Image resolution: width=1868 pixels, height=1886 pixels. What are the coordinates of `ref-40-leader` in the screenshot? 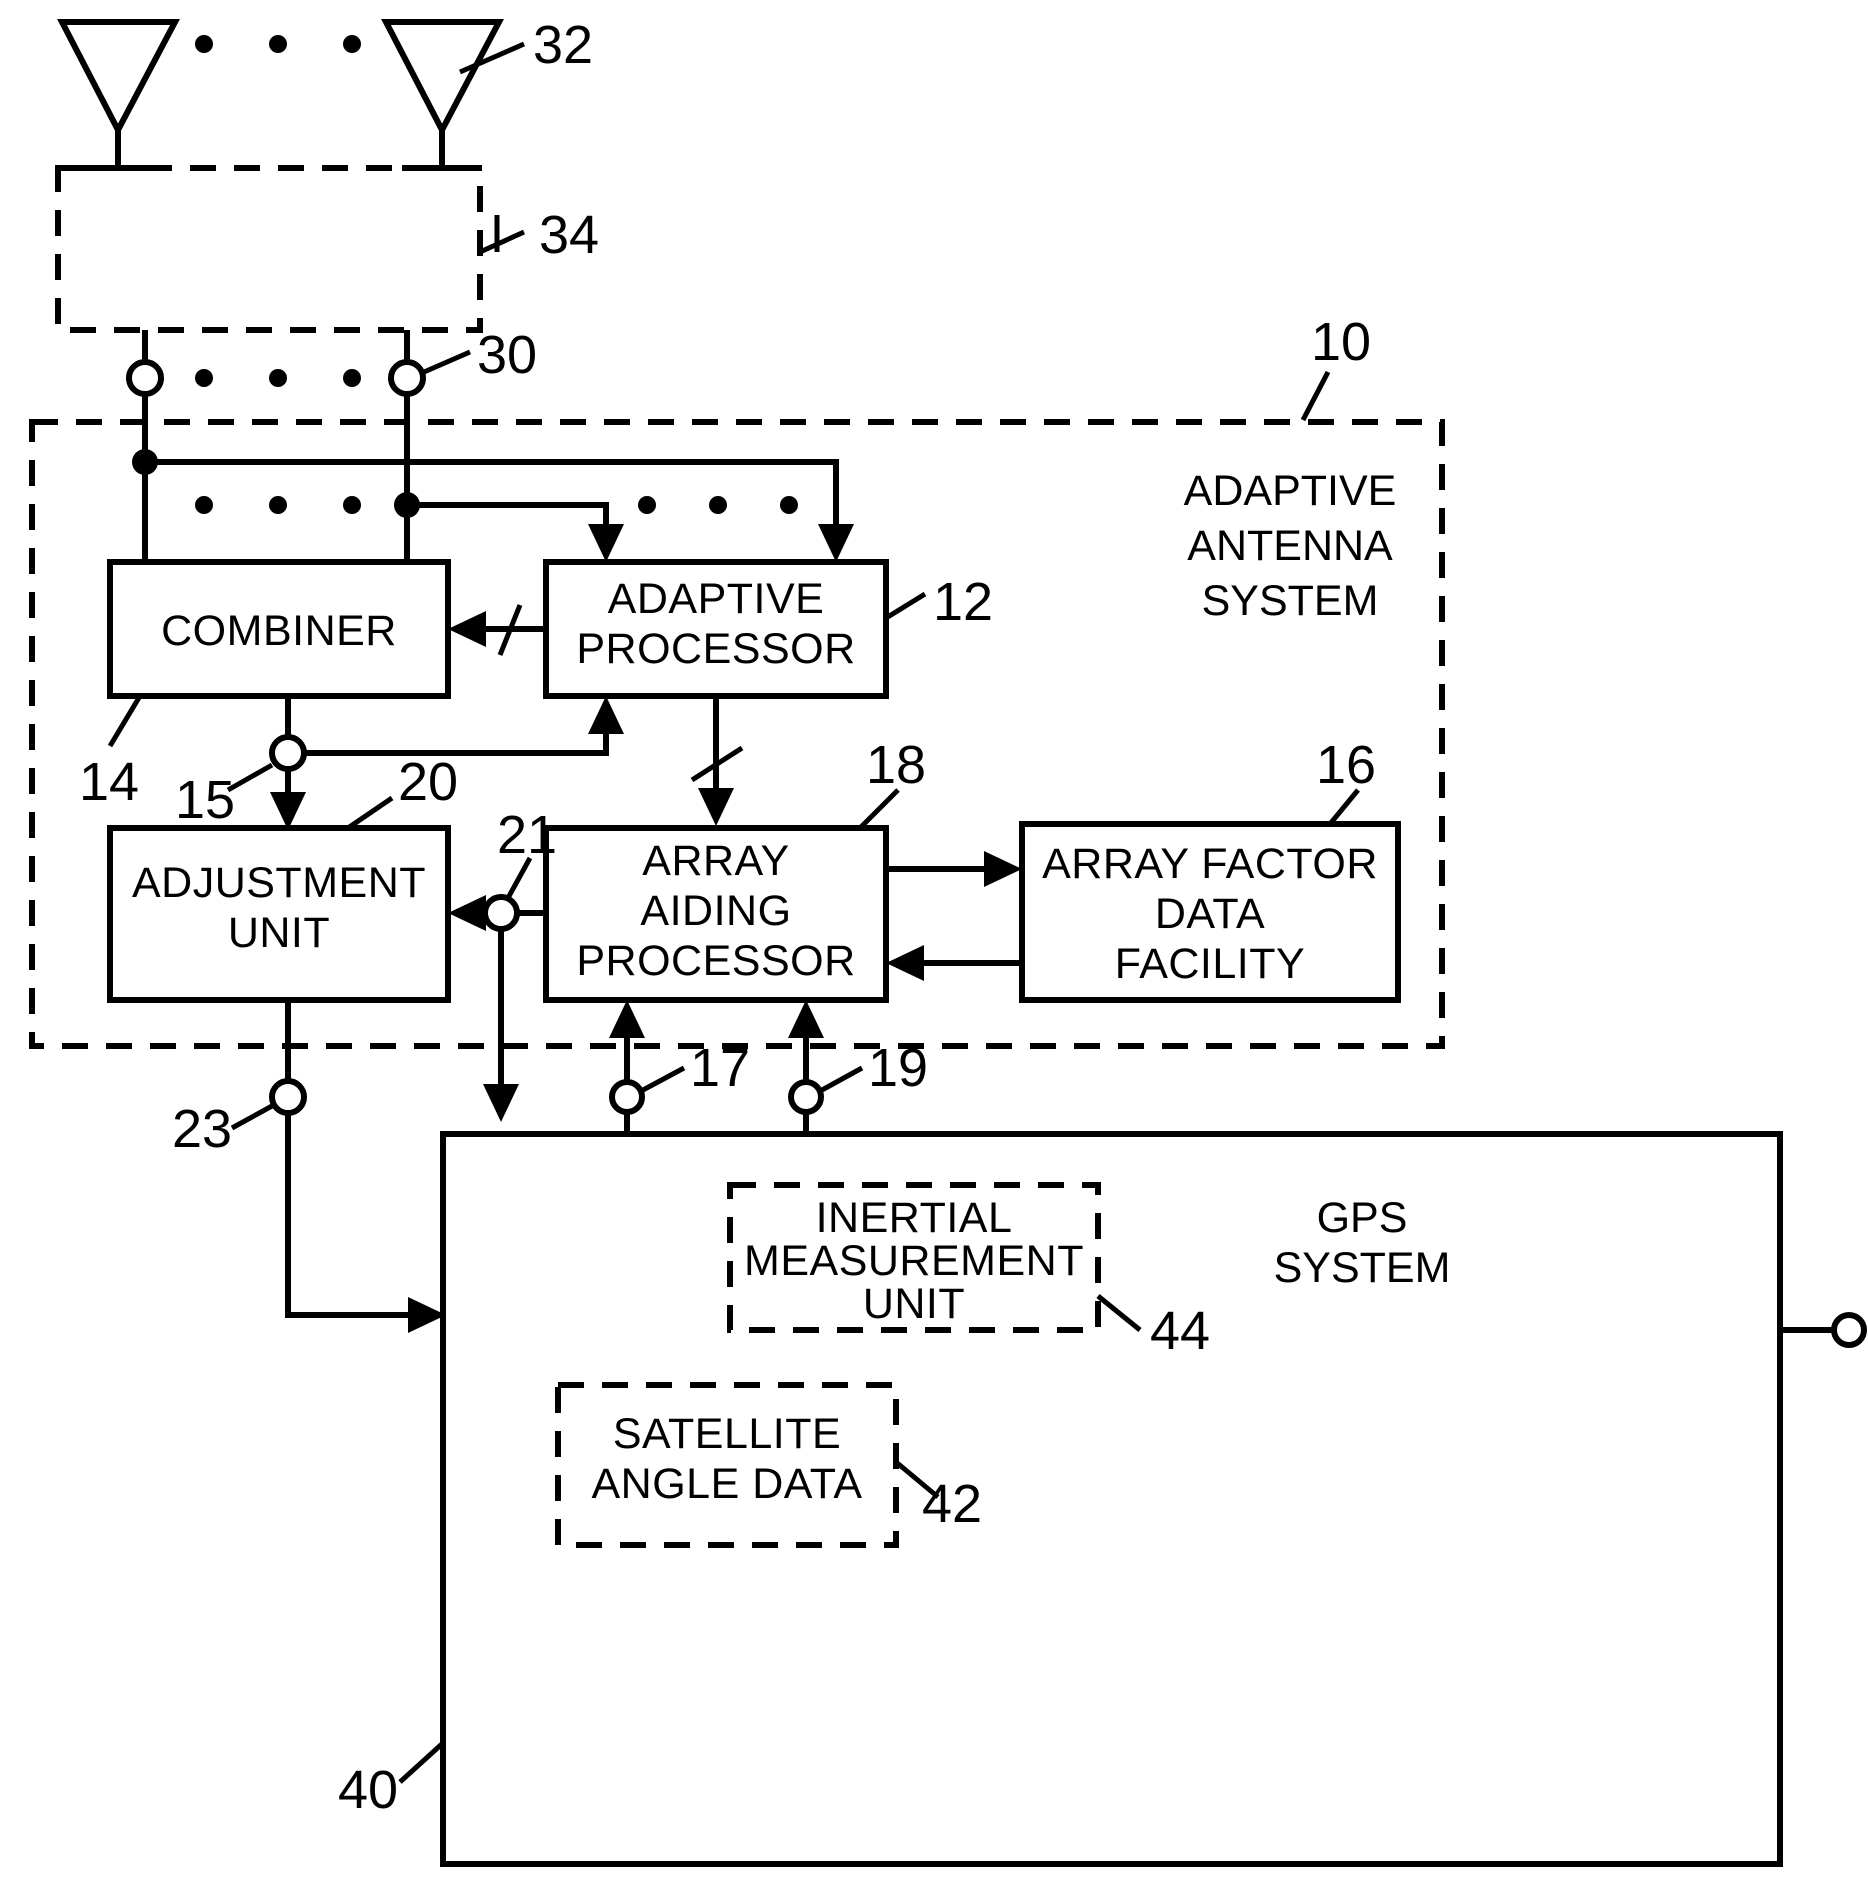 It's located at (421, 1762).